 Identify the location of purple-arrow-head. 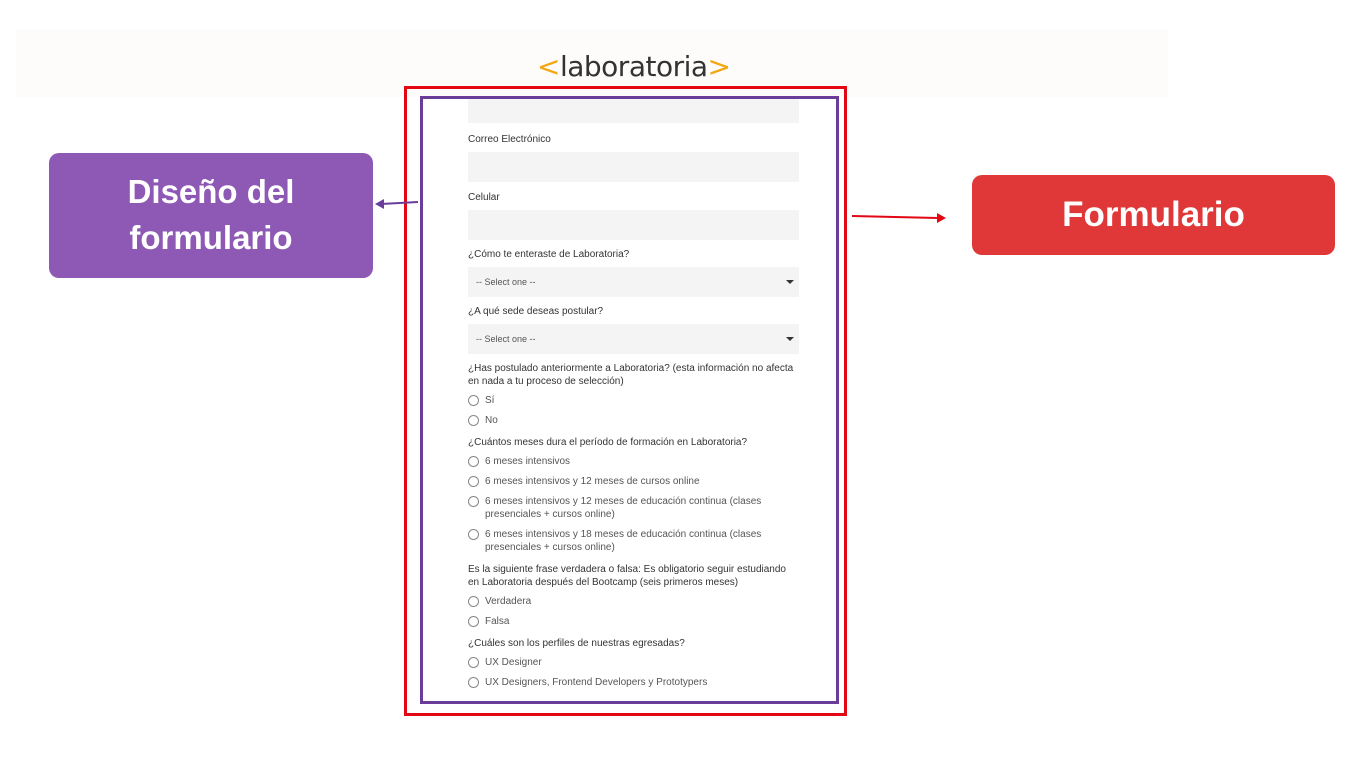
(379, 204).